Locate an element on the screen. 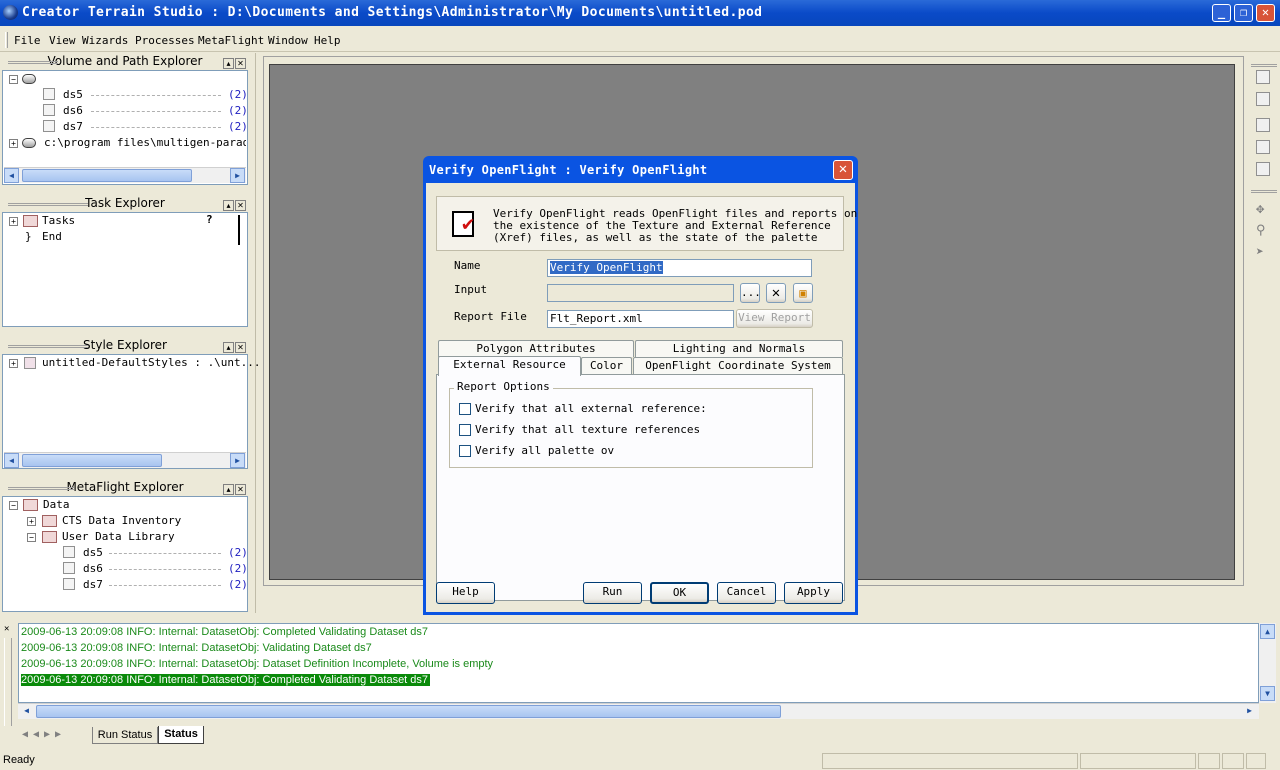 Image resolution: width=1280 pixels, height=770 pixels. menu-wizards: Wizards is located at coordinates (105, 40).